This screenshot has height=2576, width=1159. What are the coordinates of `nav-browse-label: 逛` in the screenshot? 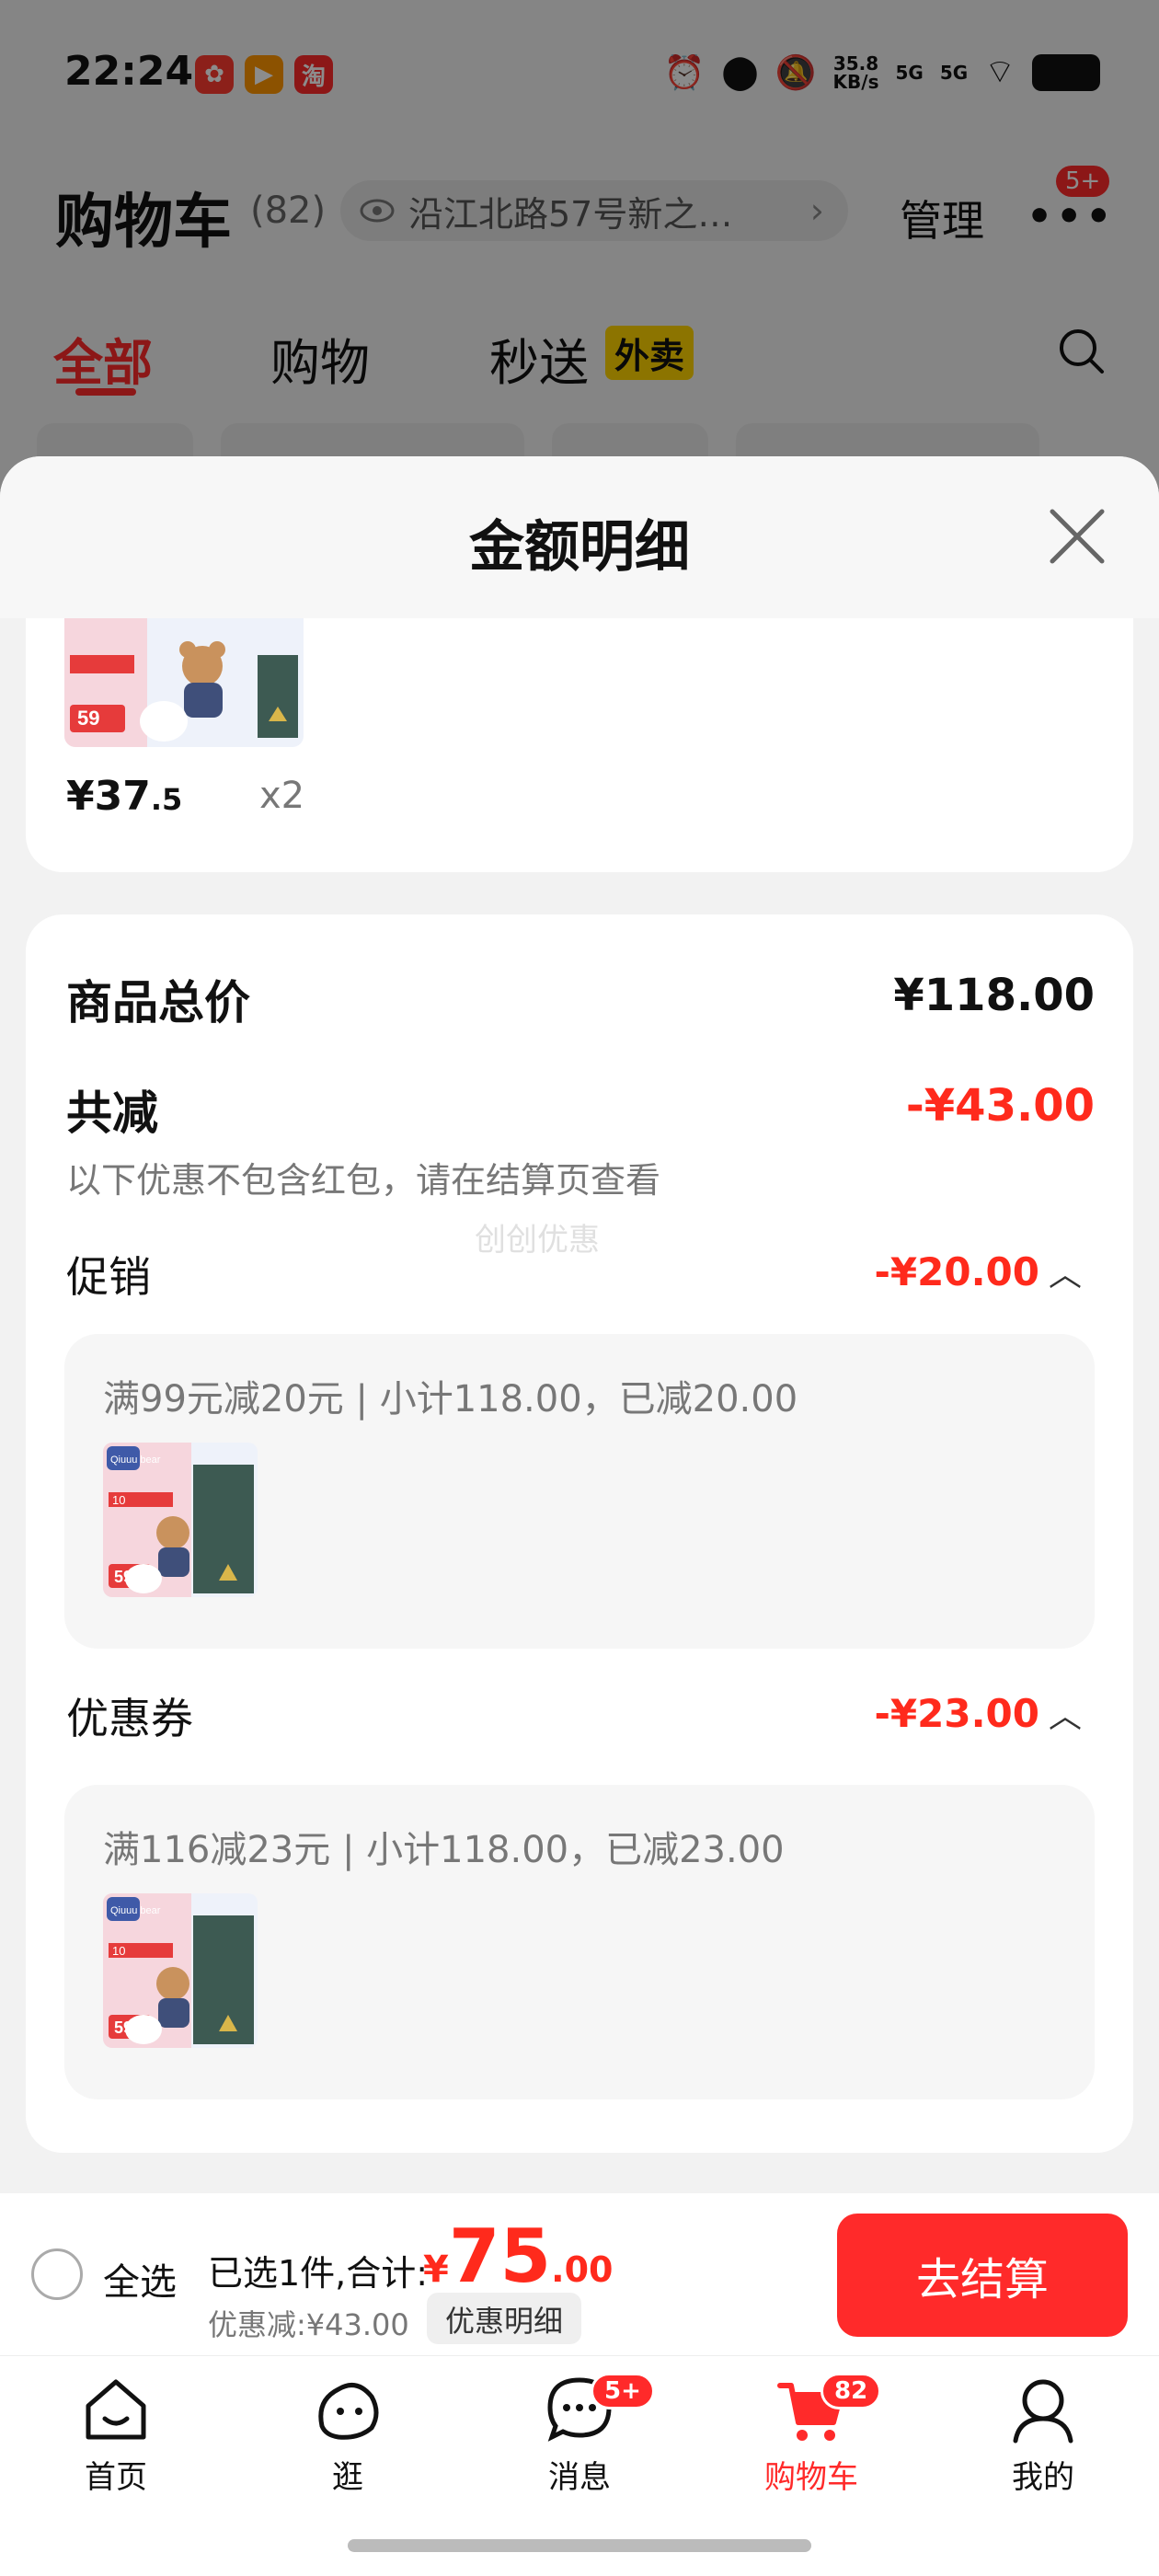 It's located at (347, 2477).